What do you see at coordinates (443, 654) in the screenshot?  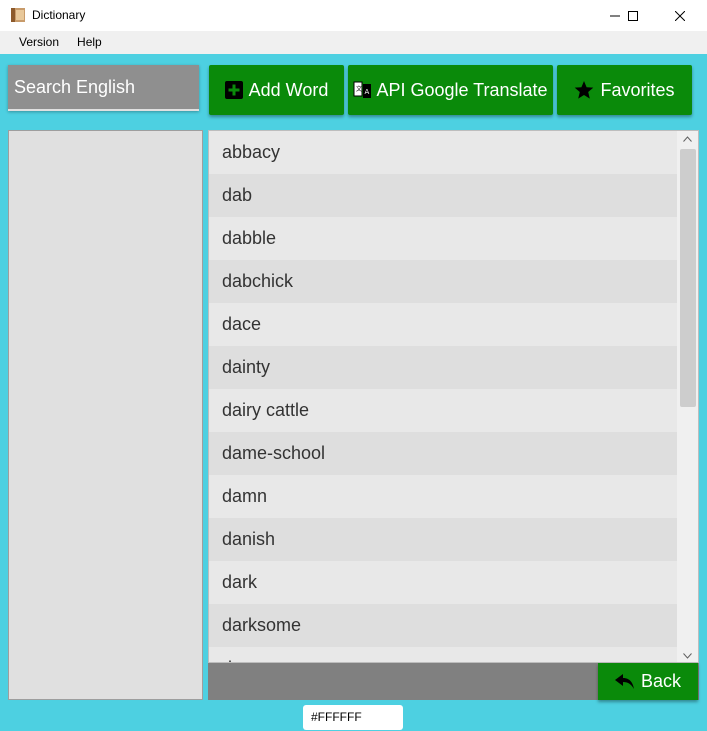 I see `word-list-item: d` at bounding box center [443, 654].